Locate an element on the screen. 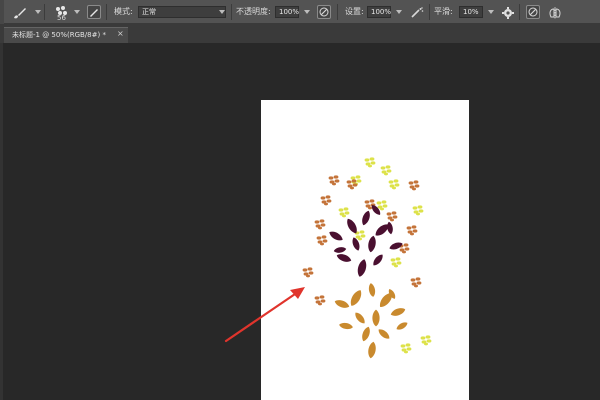 This screenshot has height=400, width=600. orange-leaf-cluster is located at coordinates (371, 320).